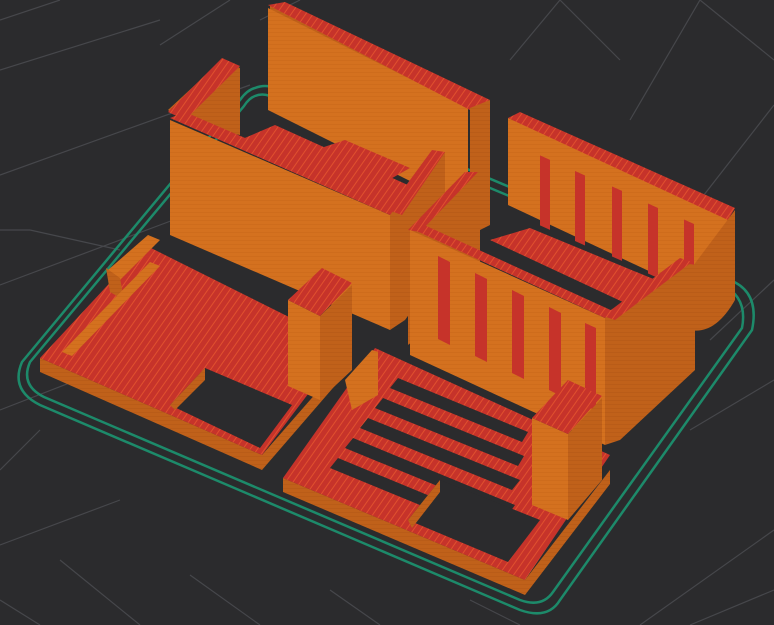 Image resolution: width=774 pixels, height=625 pixels. I want to click on right-plate-tower-front, so click(550, 469).